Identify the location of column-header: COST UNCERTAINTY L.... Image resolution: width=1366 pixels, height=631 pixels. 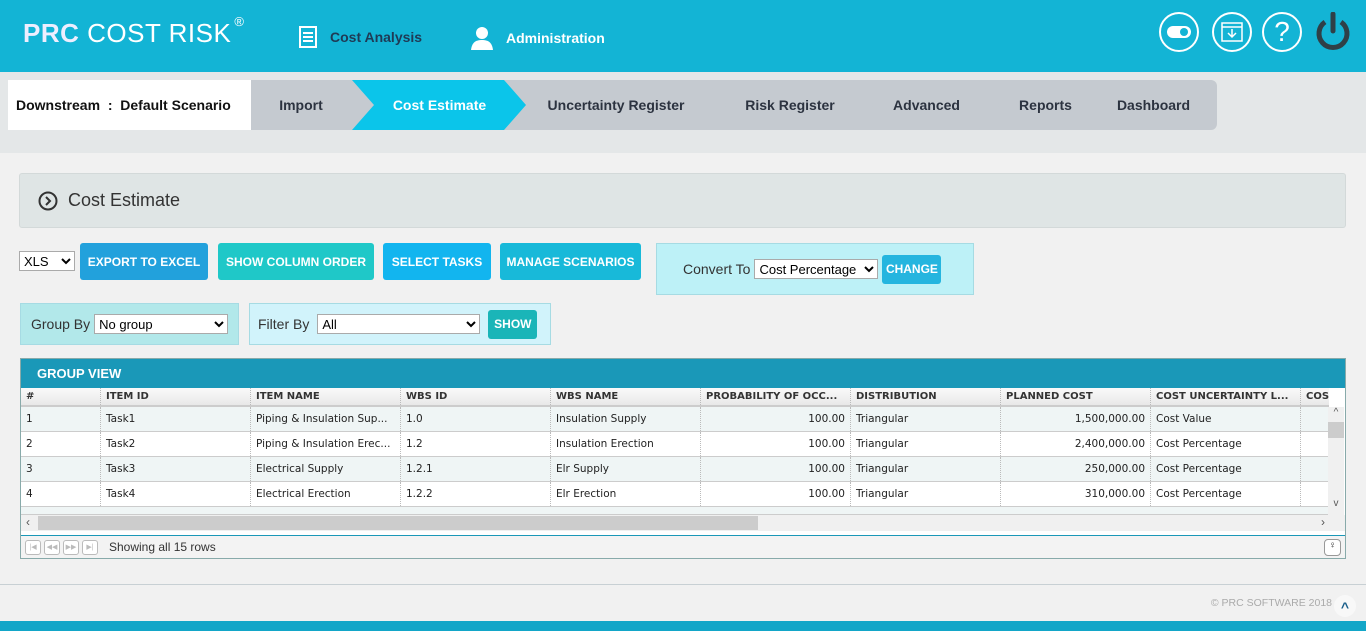
(1226, 396).